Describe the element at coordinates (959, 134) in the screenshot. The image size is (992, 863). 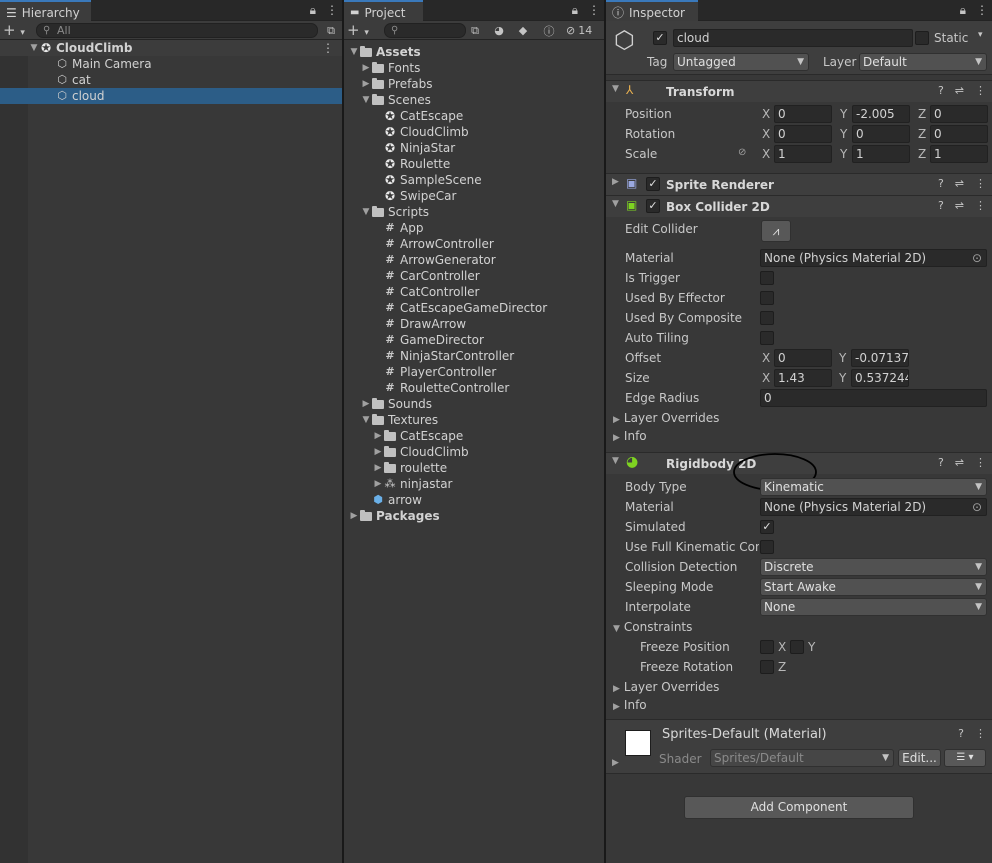
I see `rotation-z-field: 0` at that location.